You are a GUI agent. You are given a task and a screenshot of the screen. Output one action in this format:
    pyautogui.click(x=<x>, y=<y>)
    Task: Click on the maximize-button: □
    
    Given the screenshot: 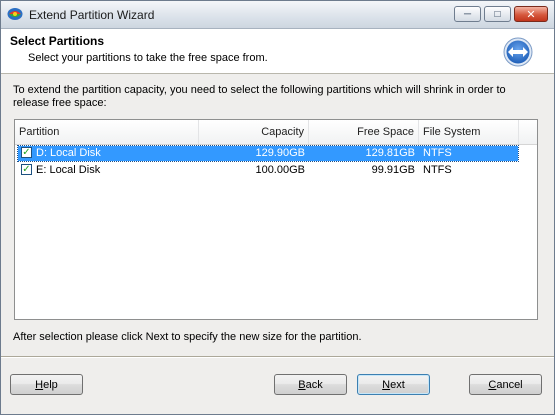 What is the action you would take?
    pyautogui.click(x=497, y=14)
    